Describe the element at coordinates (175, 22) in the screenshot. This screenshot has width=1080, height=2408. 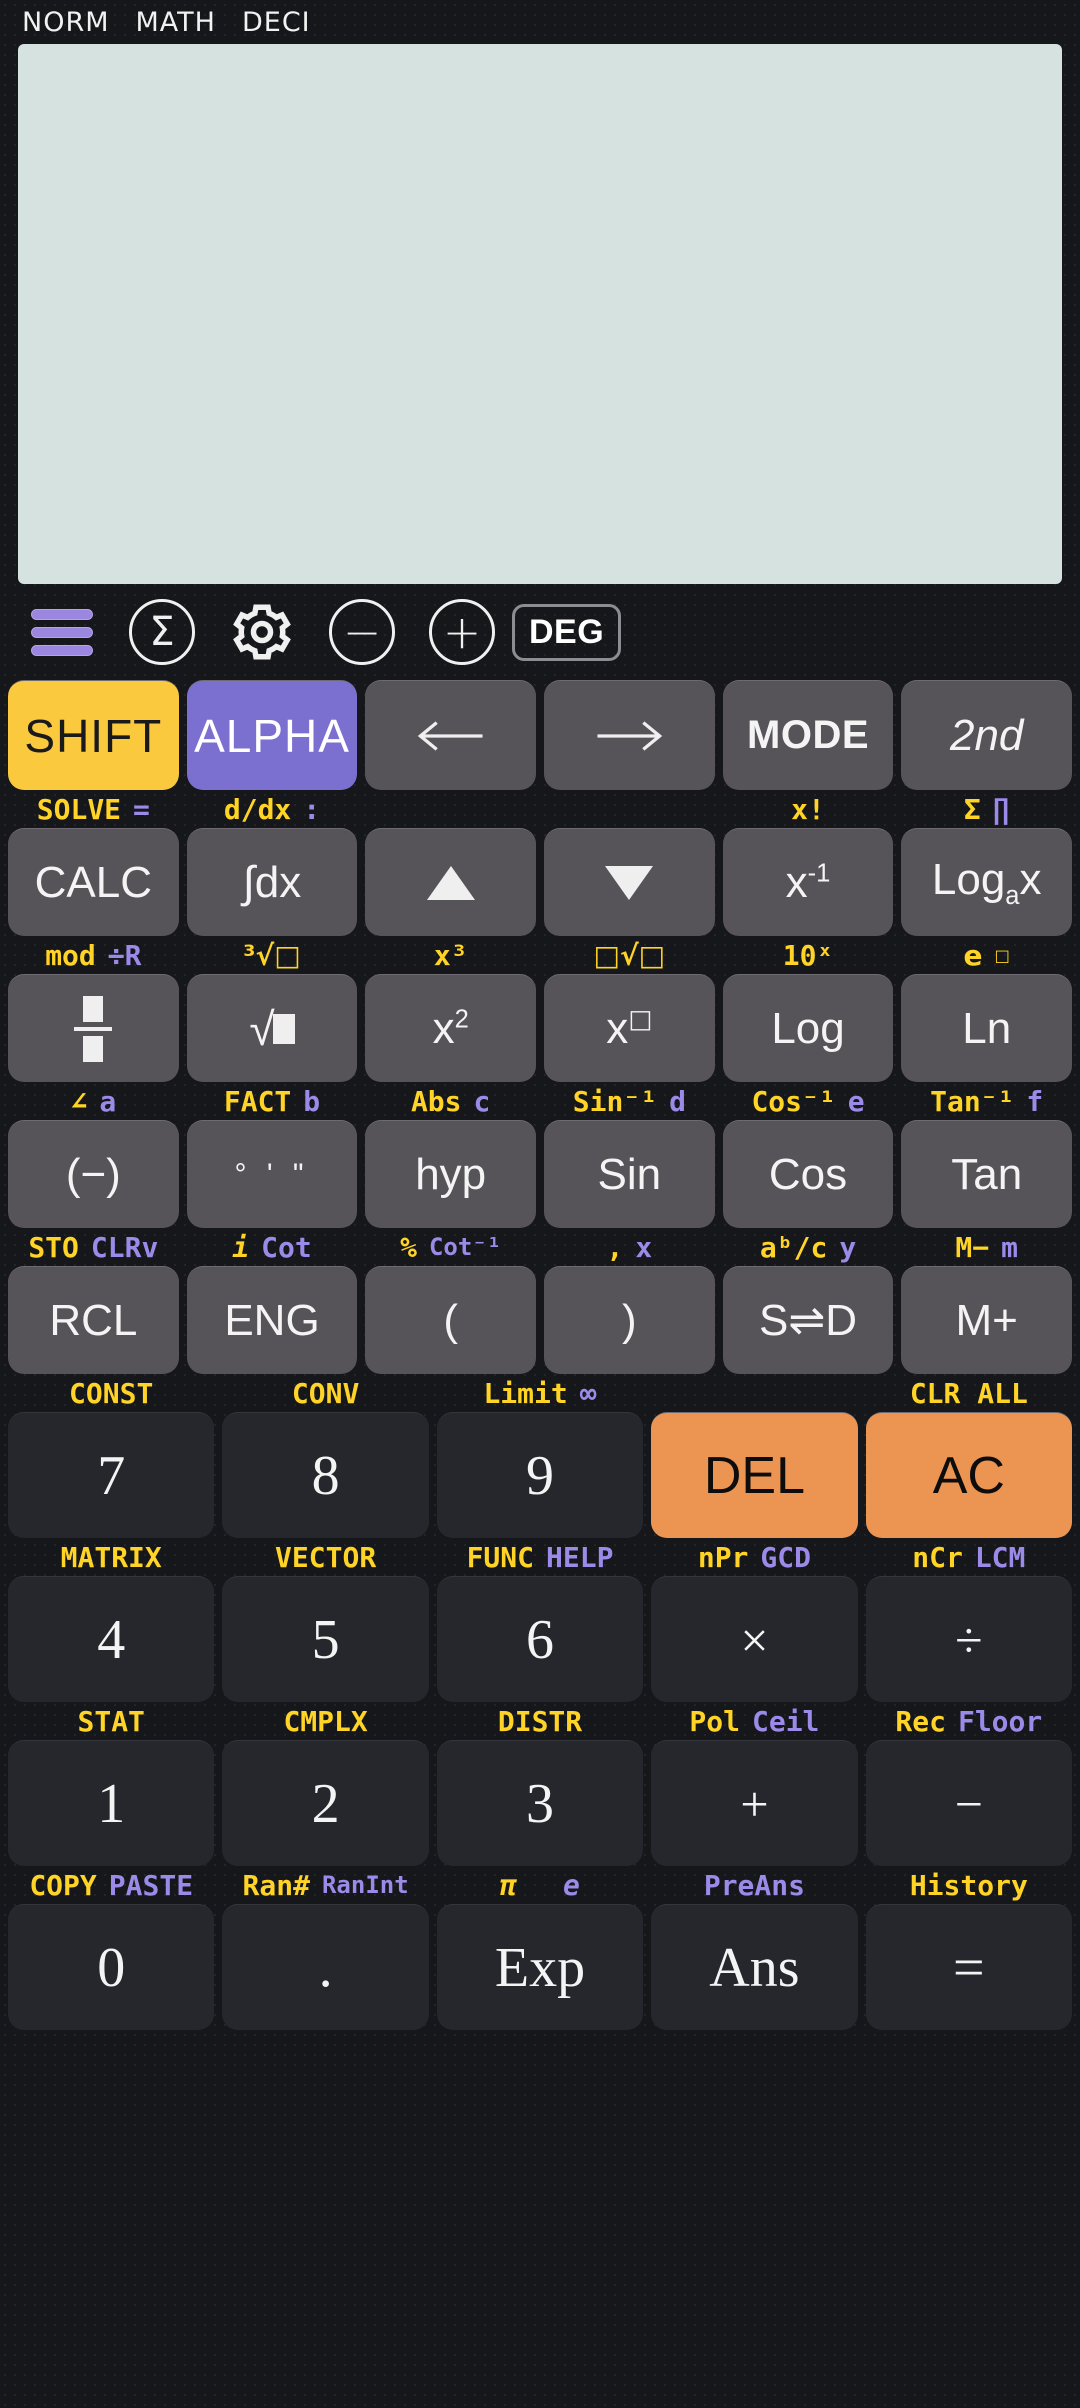
I see `status-math: MATH` at that location.